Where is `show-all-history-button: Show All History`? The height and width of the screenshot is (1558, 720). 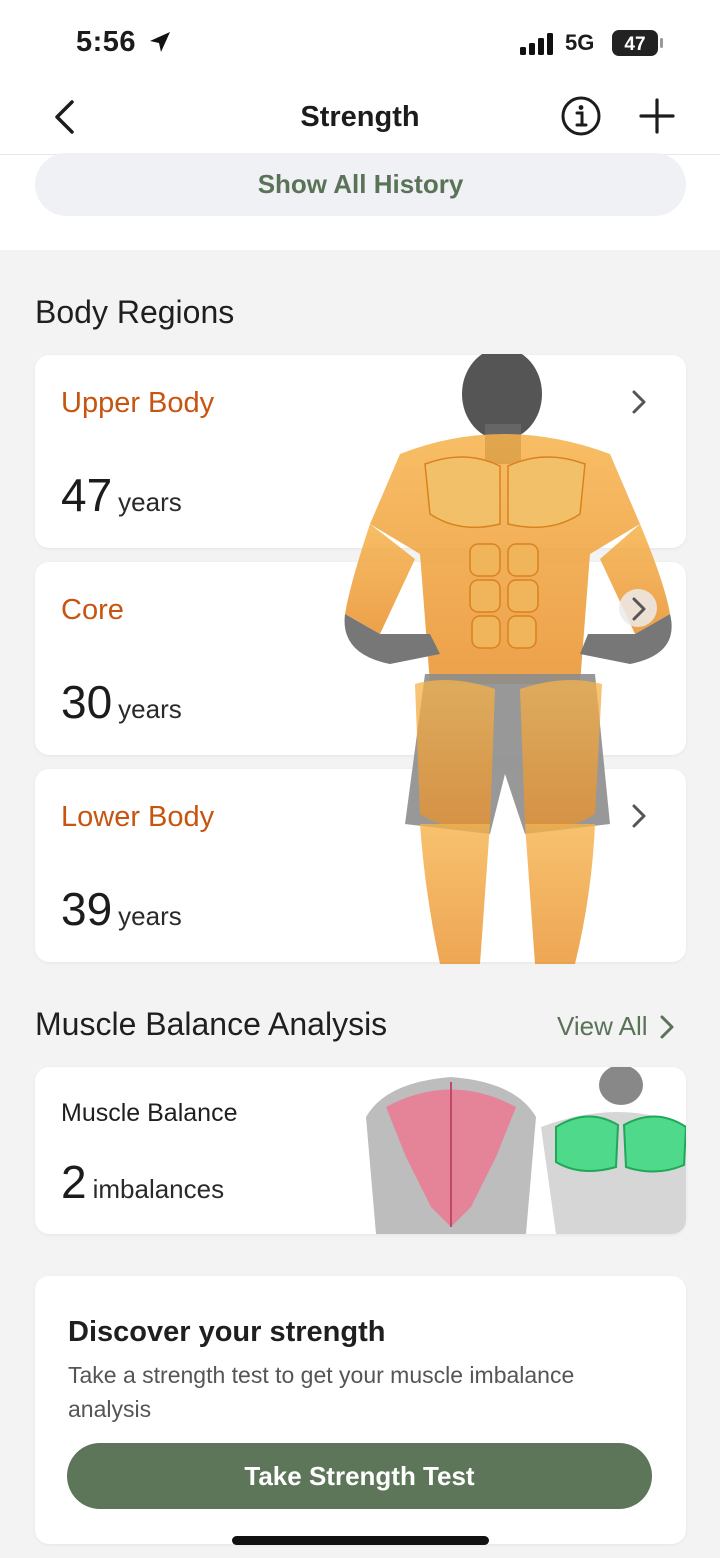 show-all-history-button: Show All History is located at coordinates (360, 184).